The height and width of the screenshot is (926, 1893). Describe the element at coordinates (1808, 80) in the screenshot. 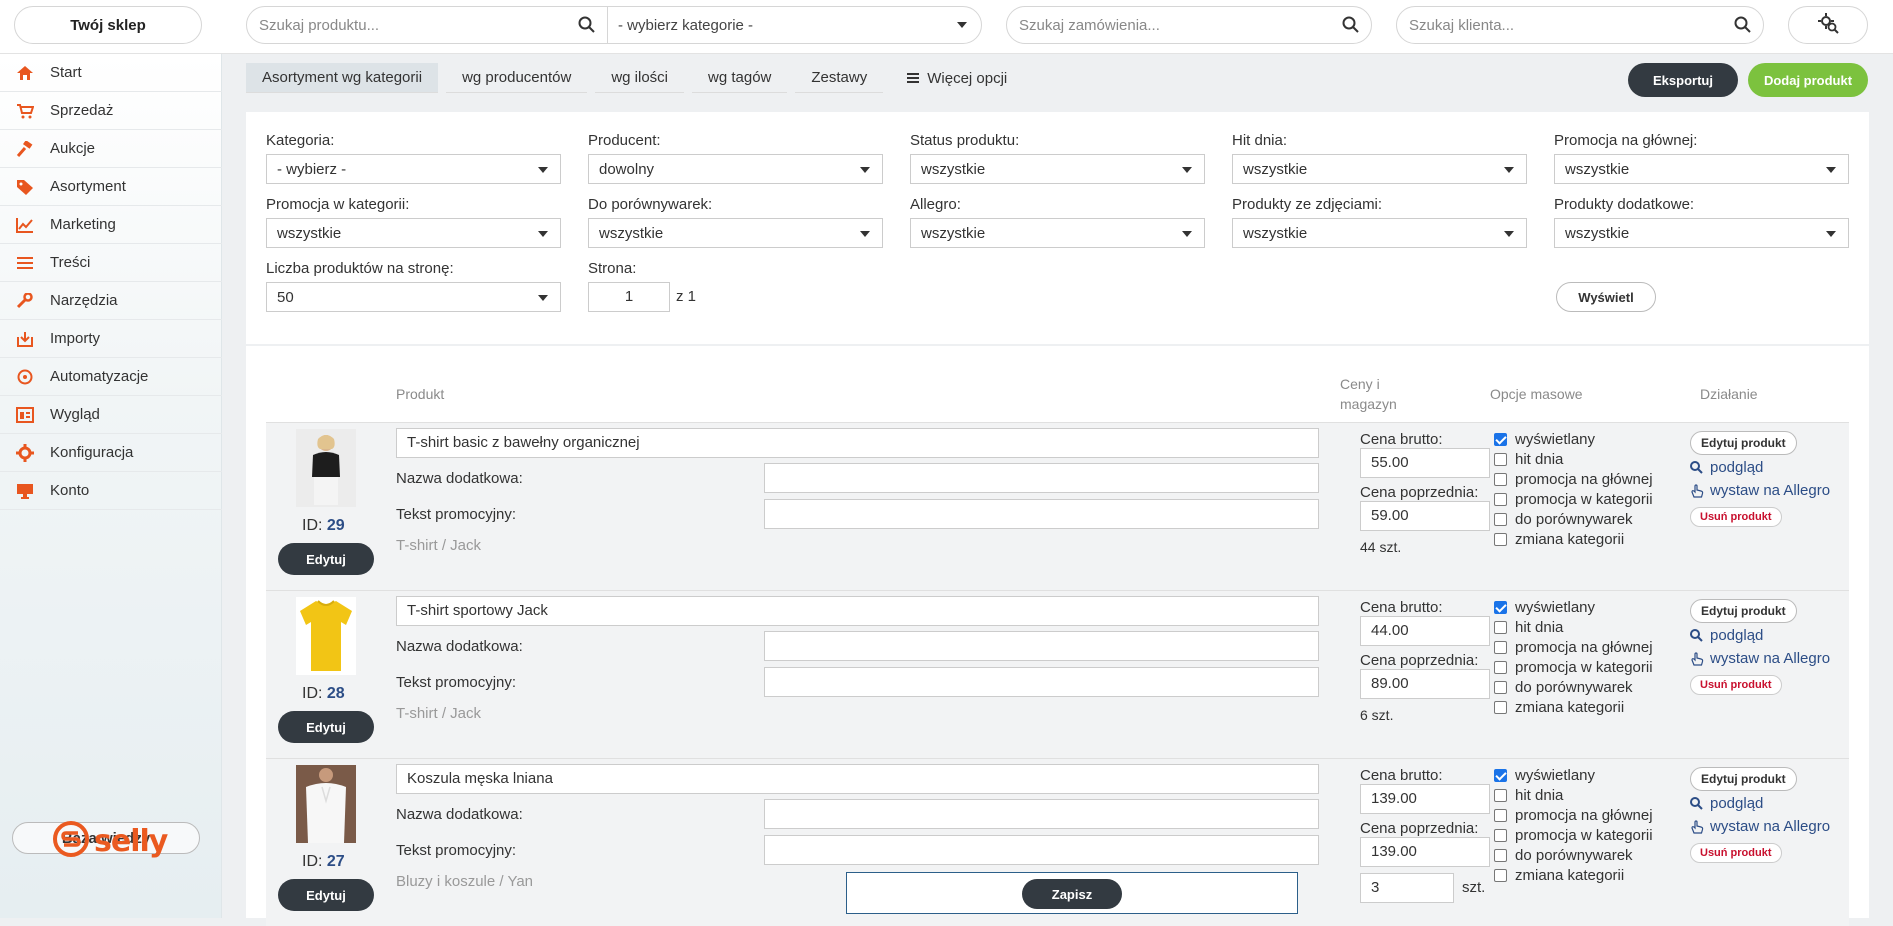

I see `add-product-button: Dodaj produkt` at that location.